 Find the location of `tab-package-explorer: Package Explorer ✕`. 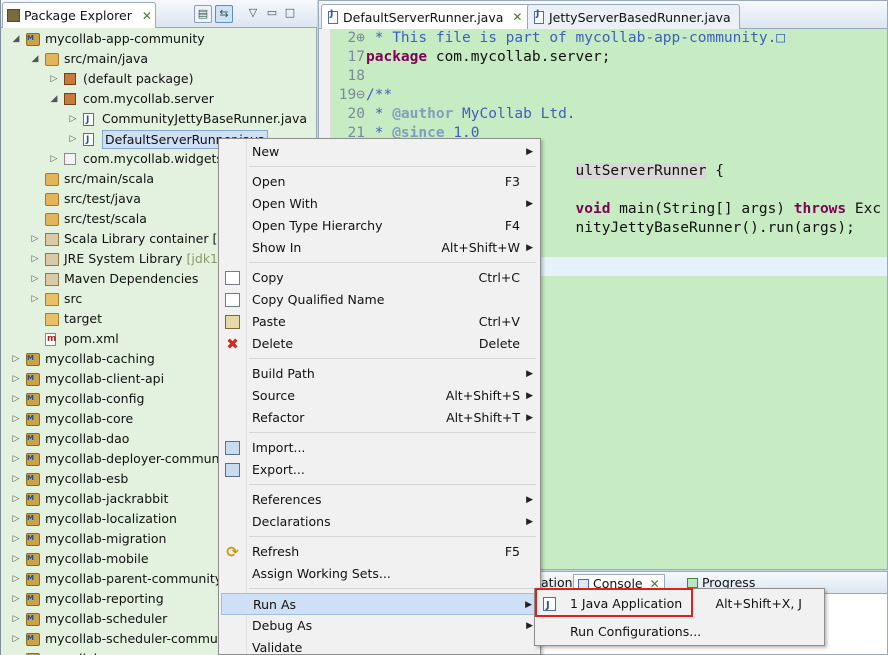

tab-package-explorer: Package Explorer ✕ is located at coordinates (79, 15).